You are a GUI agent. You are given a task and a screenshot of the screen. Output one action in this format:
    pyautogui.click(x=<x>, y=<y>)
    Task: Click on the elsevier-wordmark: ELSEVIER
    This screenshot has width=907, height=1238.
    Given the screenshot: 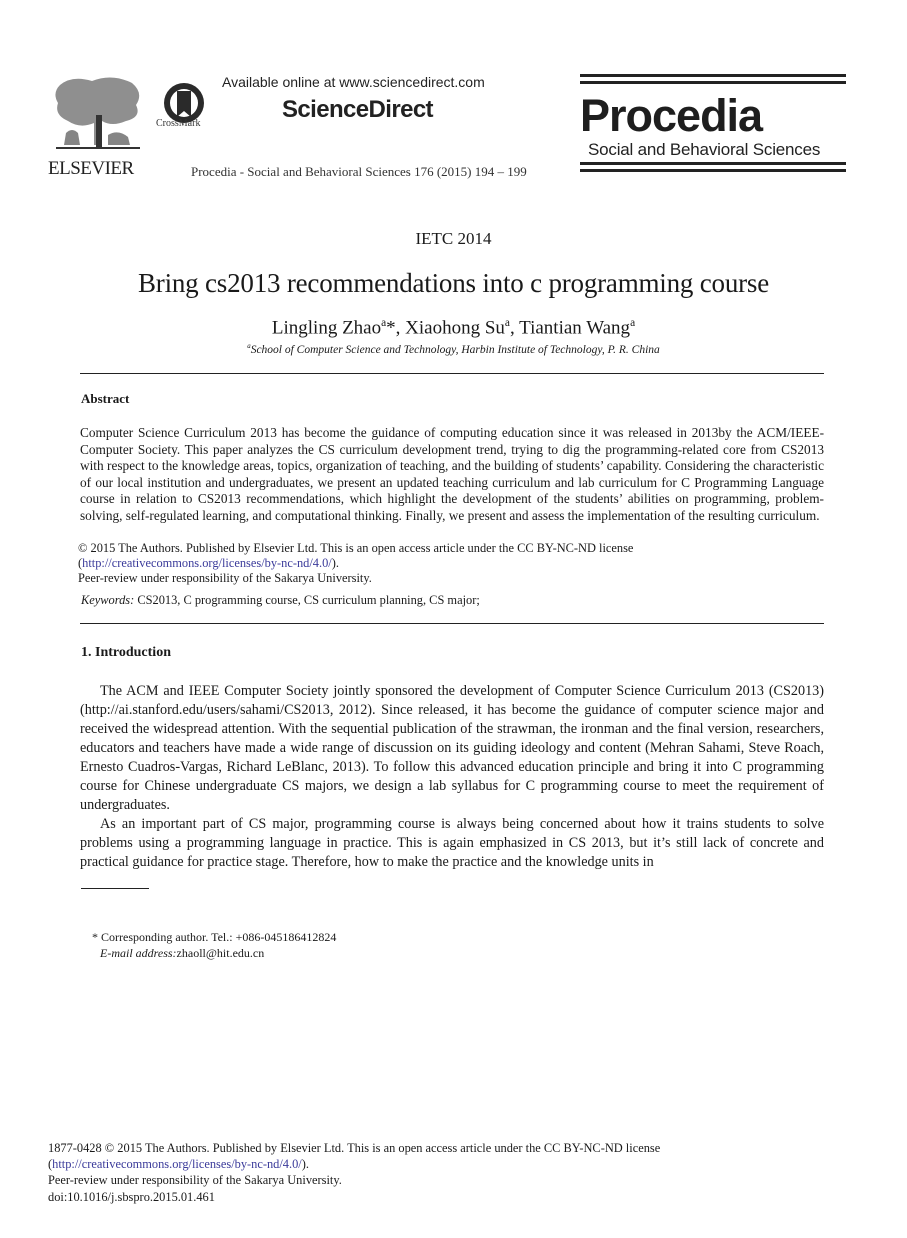 What is the action you would take?
    pyautogui.click(x=91, y=168)
    